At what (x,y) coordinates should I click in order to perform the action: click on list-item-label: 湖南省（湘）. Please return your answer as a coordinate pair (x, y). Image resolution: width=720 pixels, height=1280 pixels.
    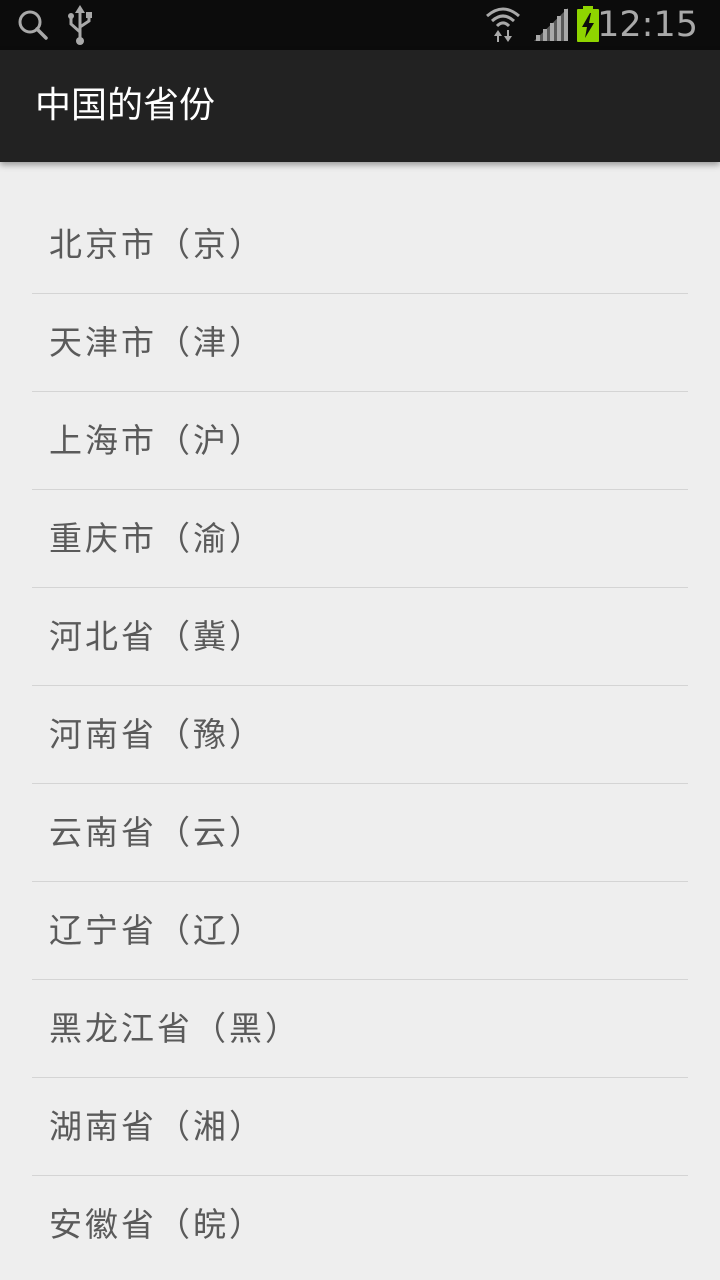
    Looking at the image, I should click on (157, 1126).